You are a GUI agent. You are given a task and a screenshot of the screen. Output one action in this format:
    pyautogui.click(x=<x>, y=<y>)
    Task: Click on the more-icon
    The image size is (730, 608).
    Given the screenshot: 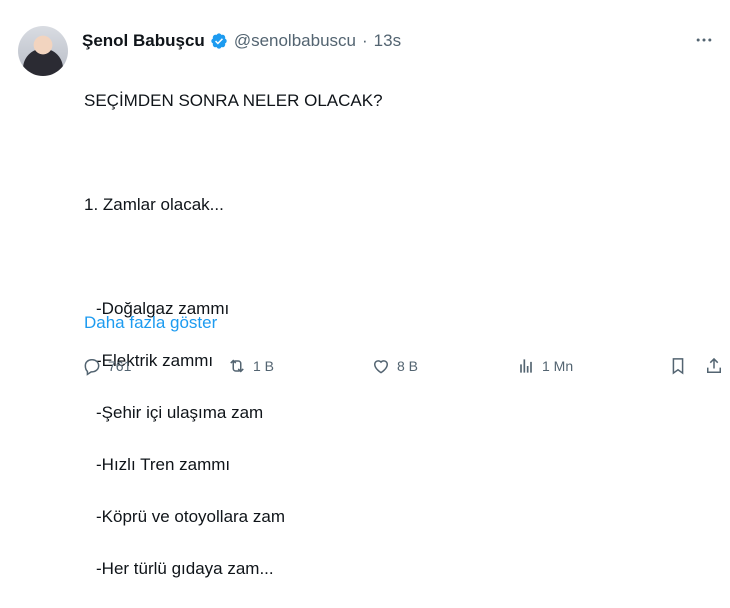 What is the action you would take?
    pyautogui.click(x=704, y=40)
    